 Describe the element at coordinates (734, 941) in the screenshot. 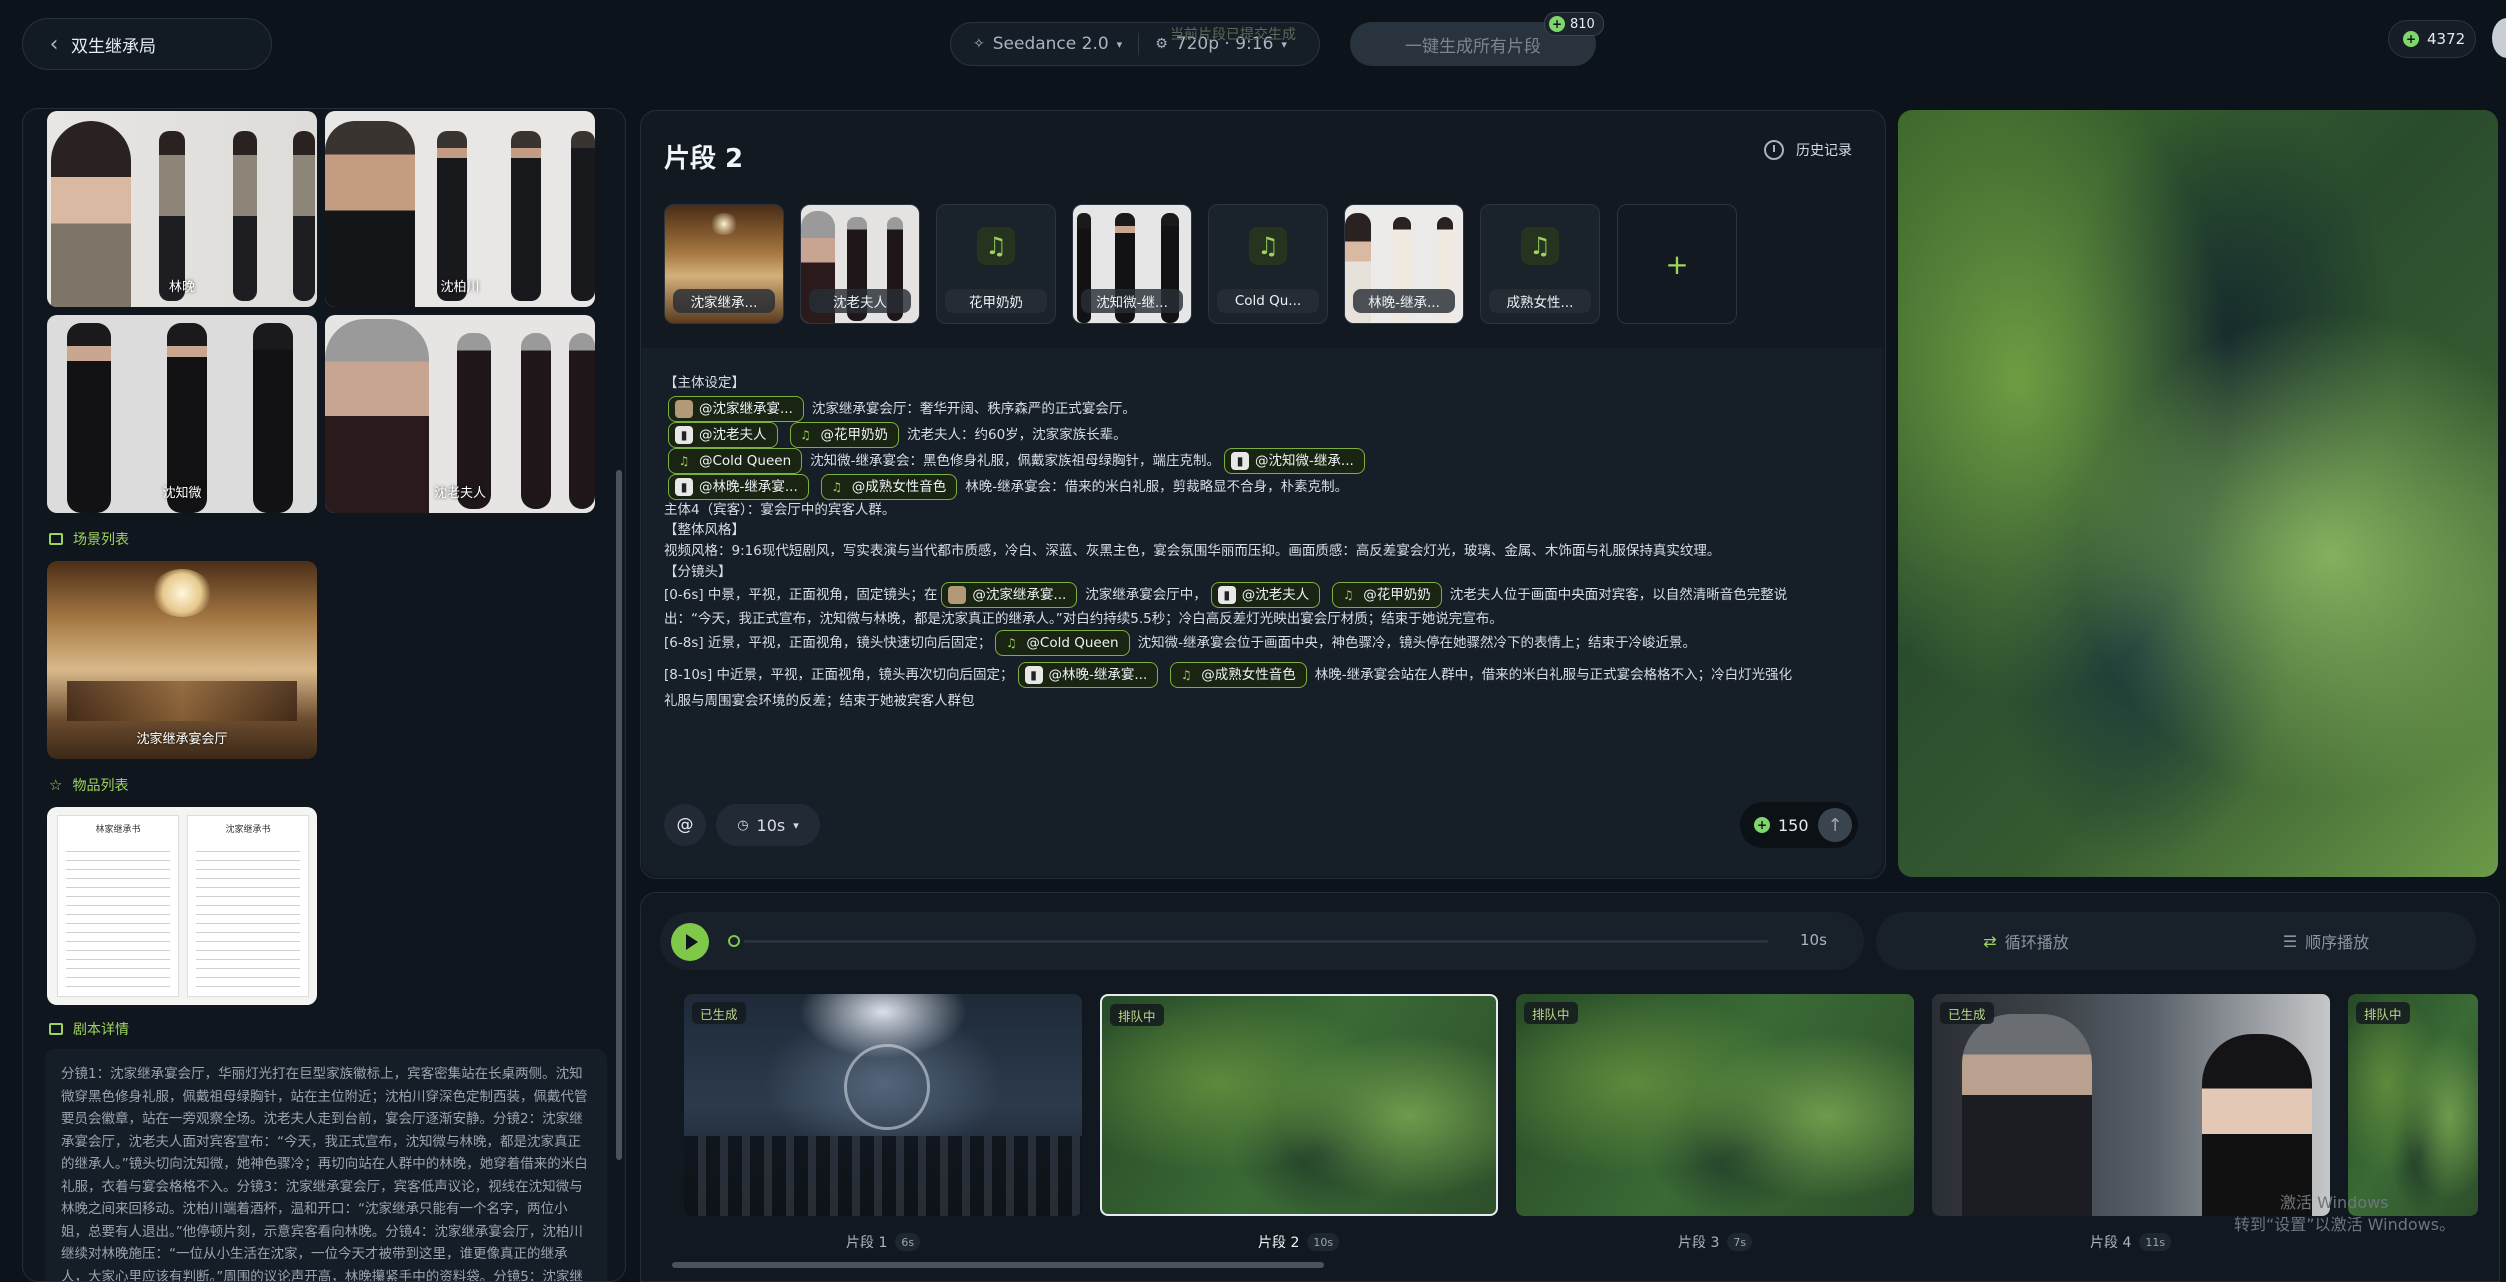

I see `progress-handle` at that location.